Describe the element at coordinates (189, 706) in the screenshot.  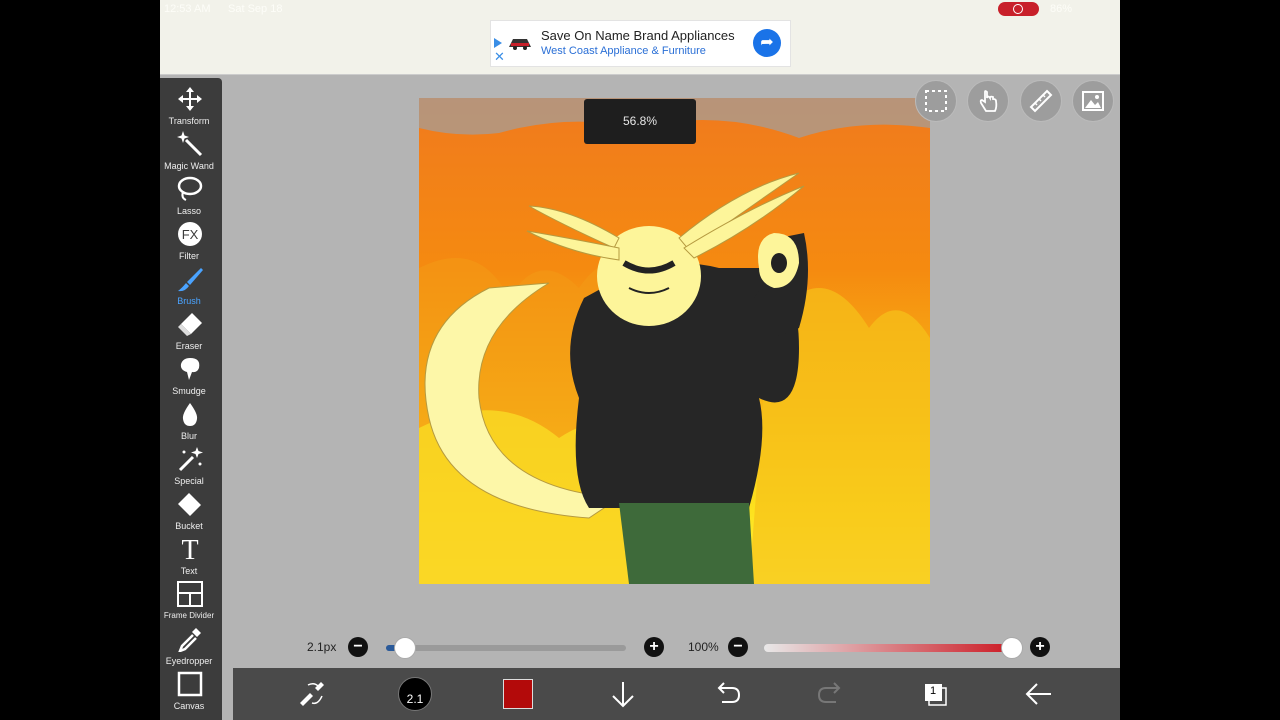
I see `tool-label: Canvas` at that location.